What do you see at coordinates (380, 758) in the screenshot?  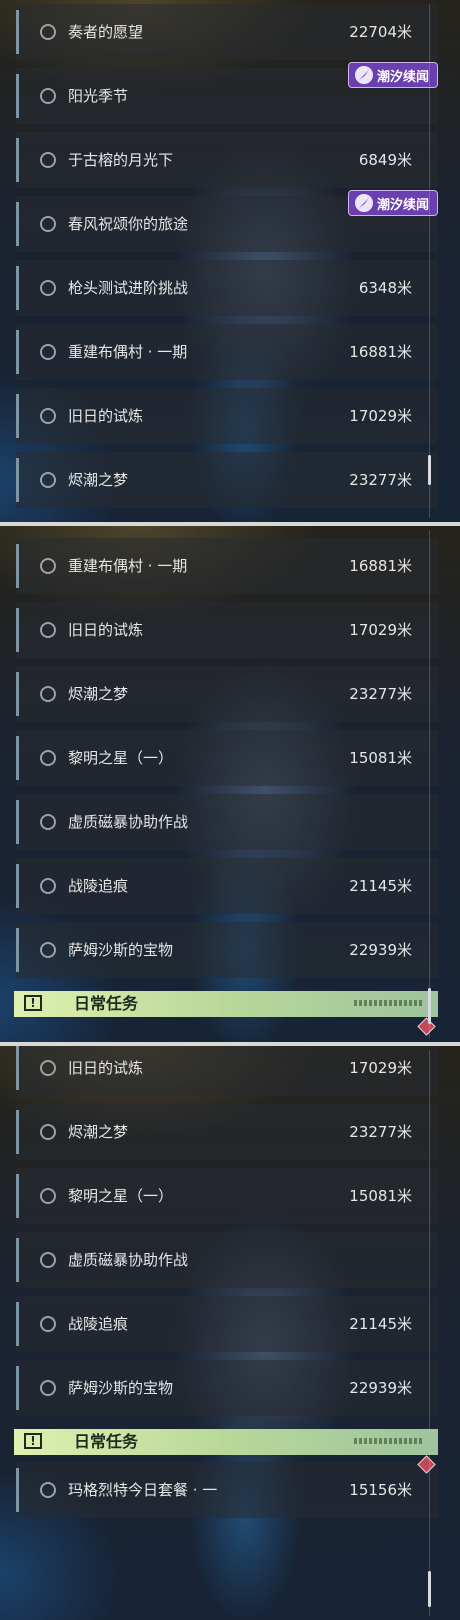 I see `quest-distance: 15081米` at bounding box center [380, 758].